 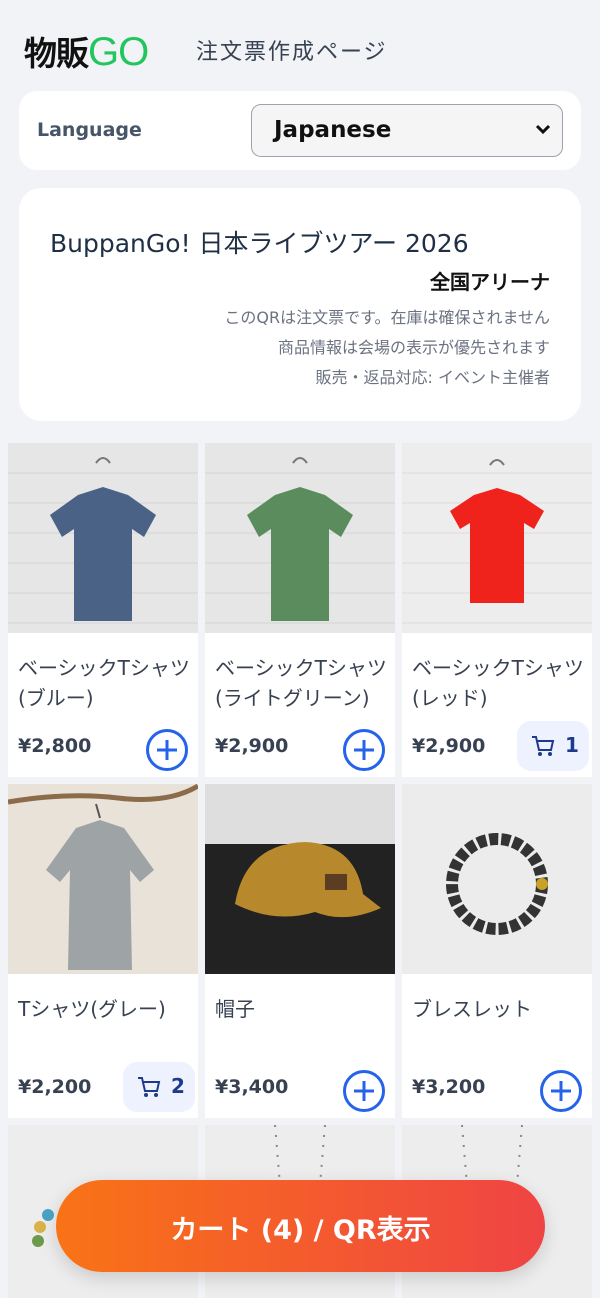 What do you see at coordinates (178, 1086) in the screenshot?
I see `cart-quantity: 2` at bounding box center [178, 1086].